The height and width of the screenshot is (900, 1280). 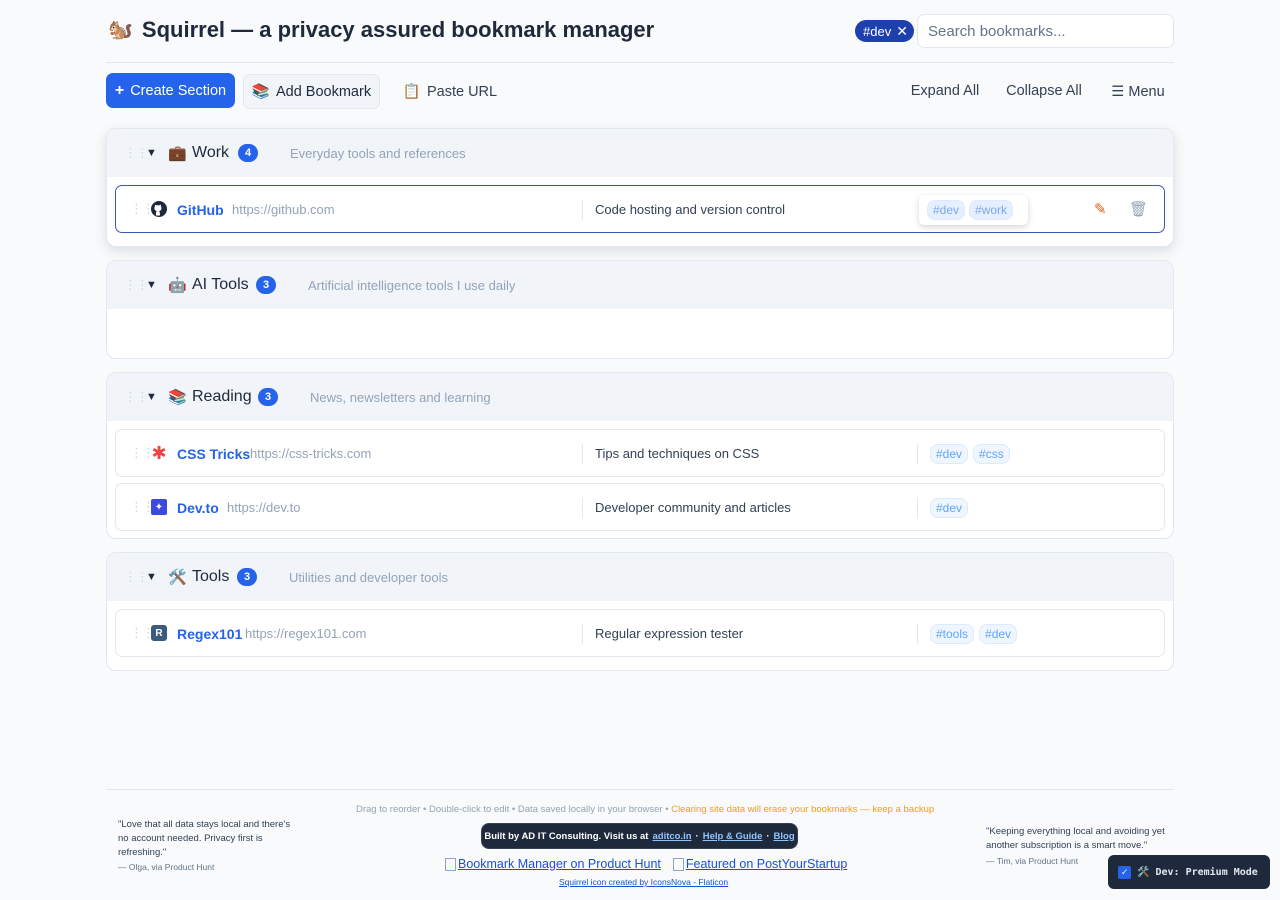 I want to click on bookmark-title: CSS Tricks, so click(x=213, y=454).